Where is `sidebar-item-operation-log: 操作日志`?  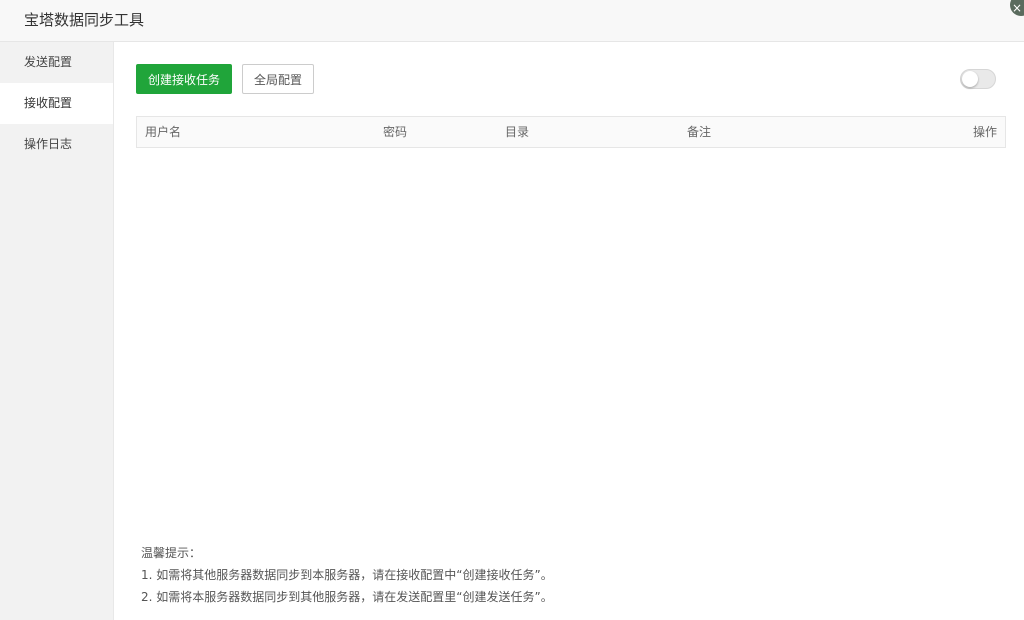
sidebar-item-operation-log: 操作日志 is located at coordinates (56, 144).